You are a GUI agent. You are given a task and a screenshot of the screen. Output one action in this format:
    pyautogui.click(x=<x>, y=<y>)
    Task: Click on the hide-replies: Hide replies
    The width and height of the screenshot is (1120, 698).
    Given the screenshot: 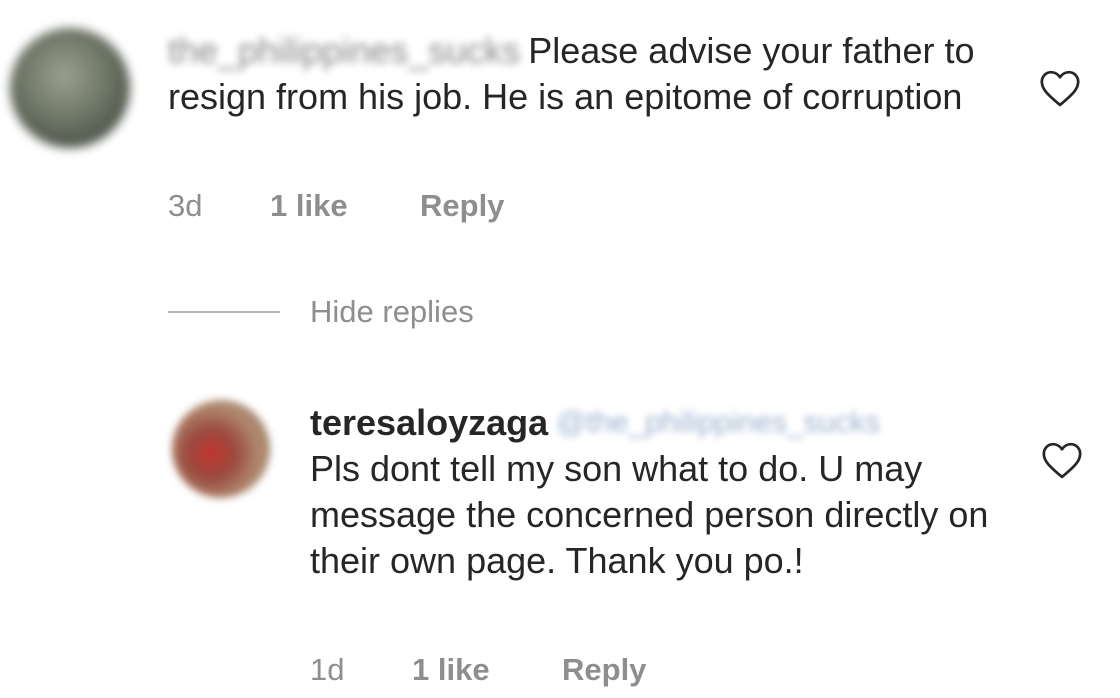 What is the action you would take?
    pyautogui.click(x=468, y=312)
    